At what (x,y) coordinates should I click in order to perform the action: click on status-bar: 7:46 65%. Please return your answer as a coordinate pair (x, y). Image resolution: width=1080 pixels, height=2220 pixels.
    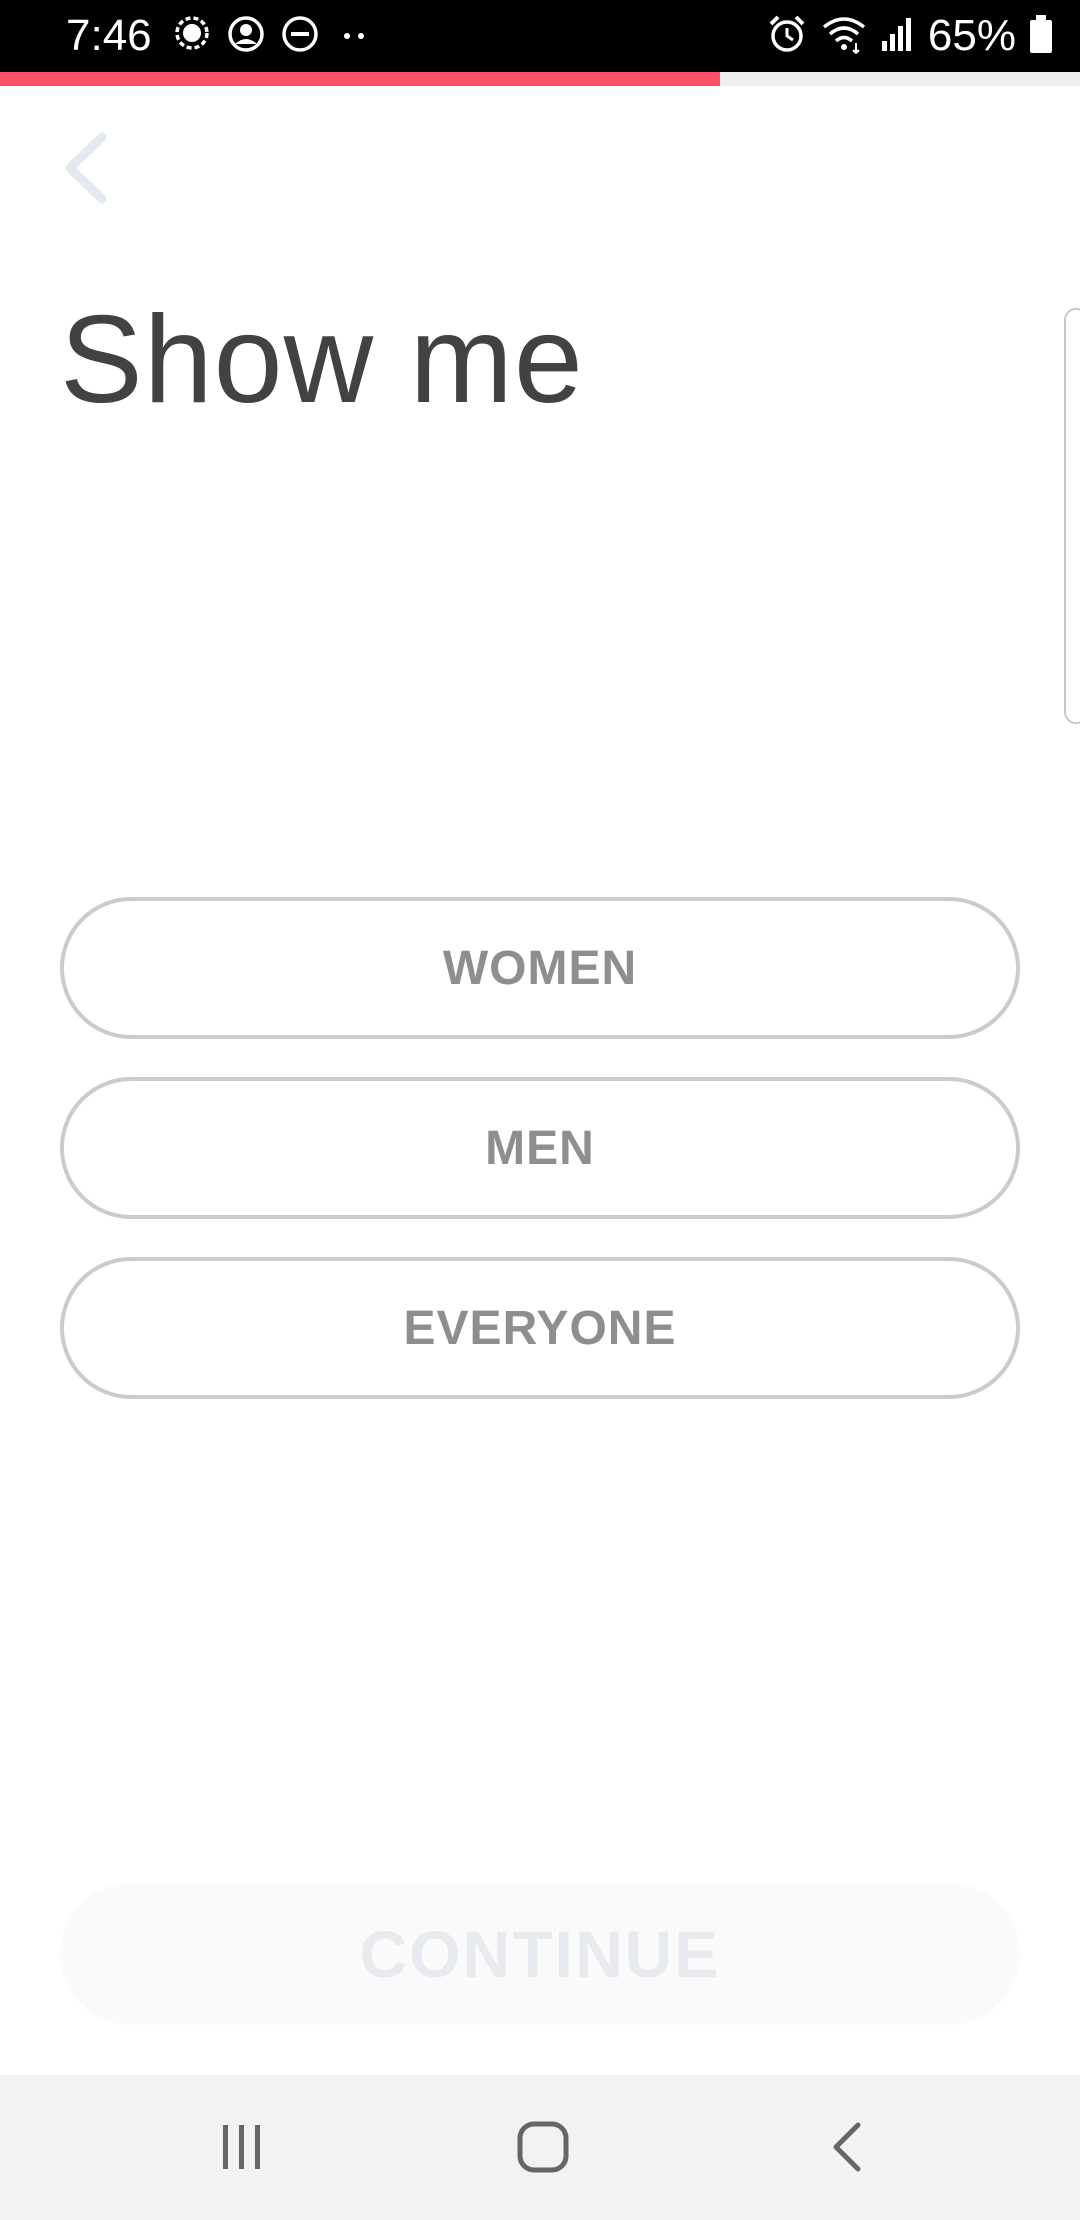
    Looking at the image, I should click on (540, 36).